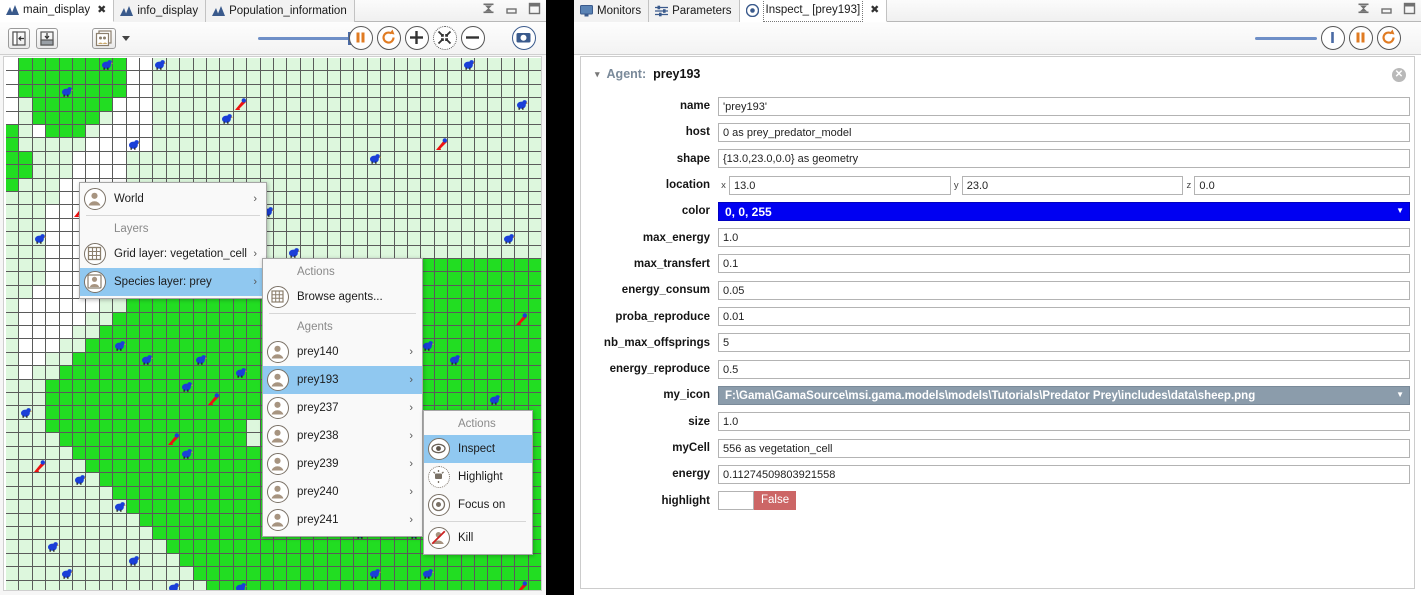  Describe the element at coordinates (524, 38) in the screenshot. I see `camera-icon` at that location.